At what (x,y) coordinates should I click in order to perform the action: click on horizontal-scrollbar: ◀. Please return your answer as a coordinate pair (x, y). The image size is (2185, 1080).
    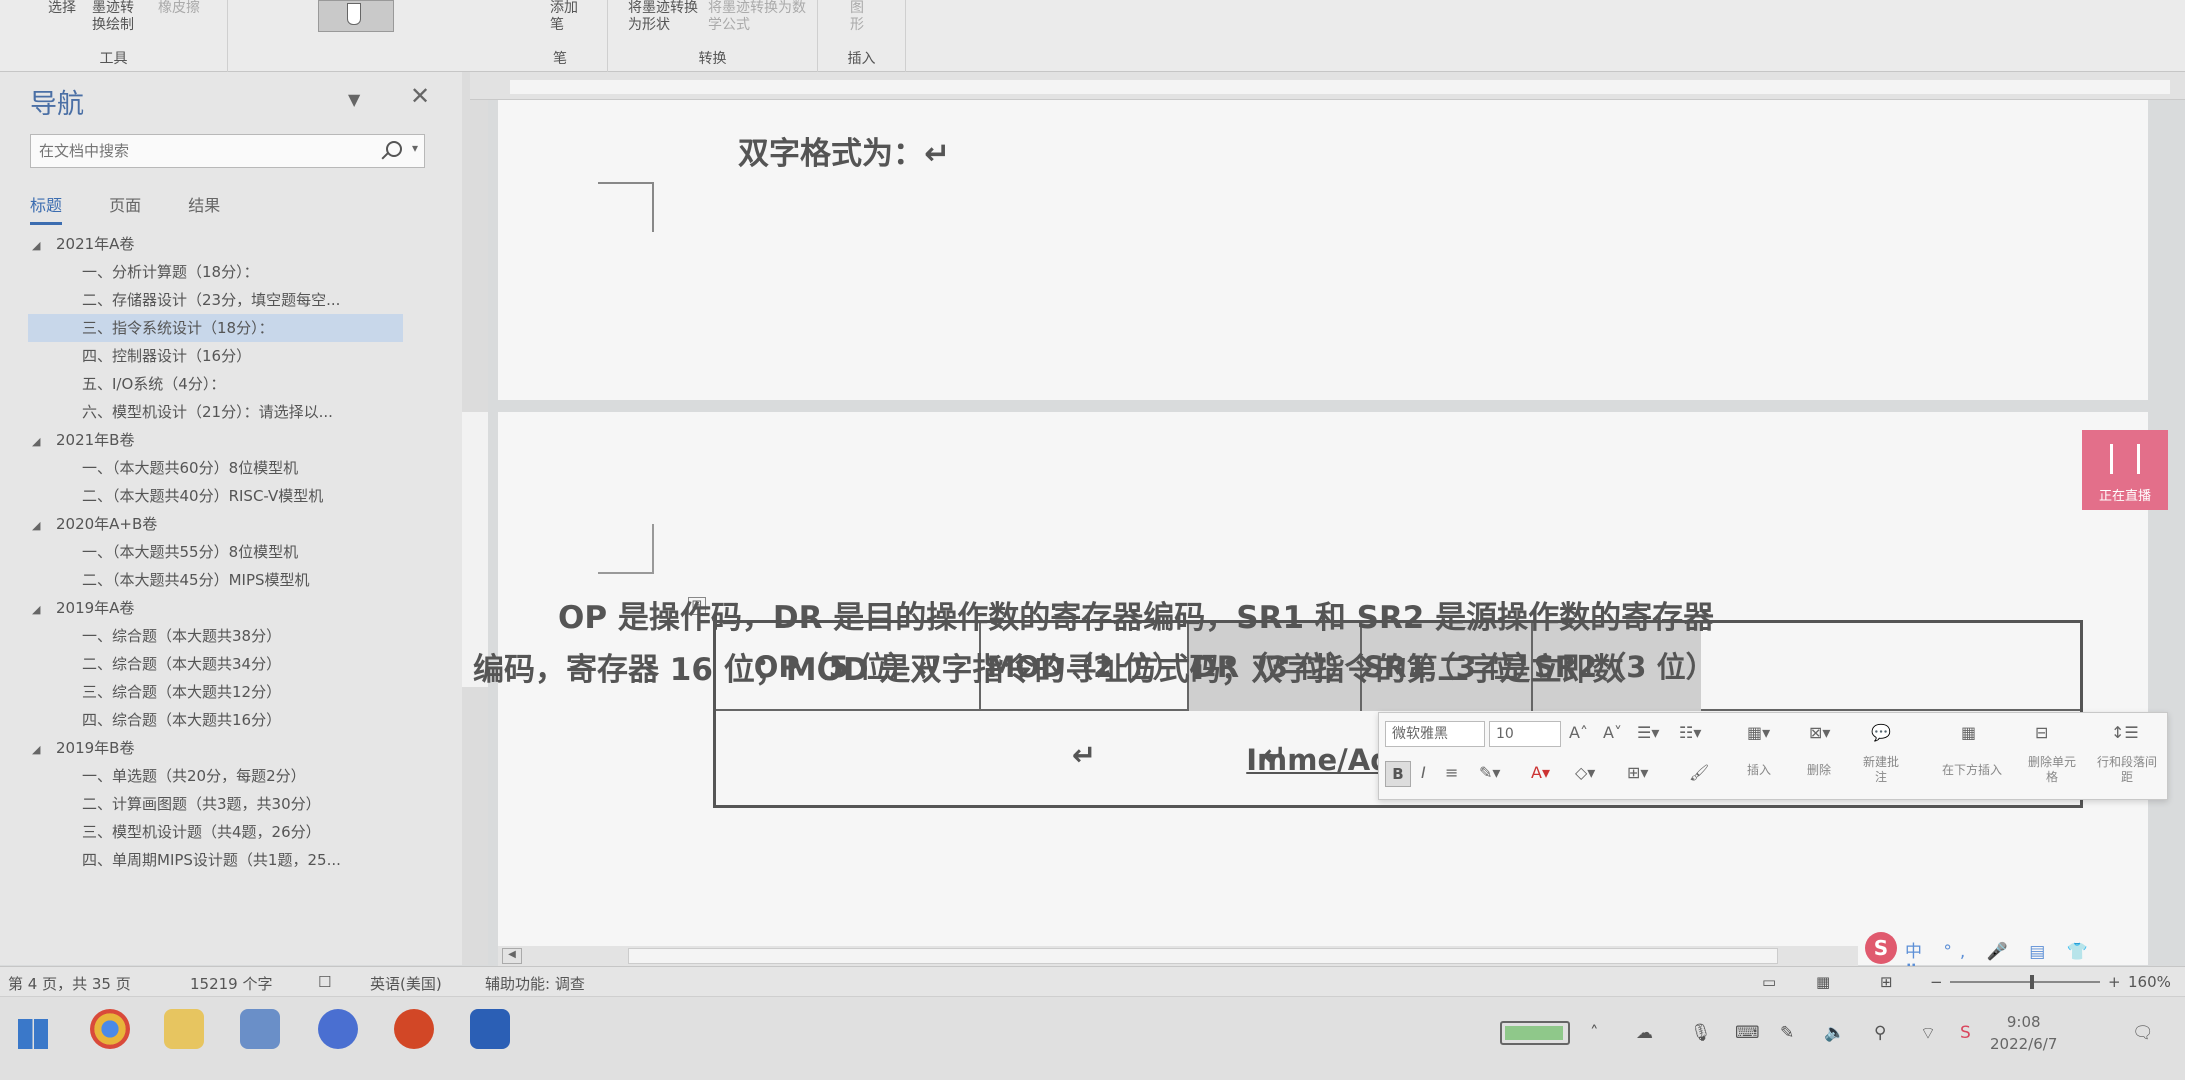
    Looking at the image, I should click on (1178, 956).